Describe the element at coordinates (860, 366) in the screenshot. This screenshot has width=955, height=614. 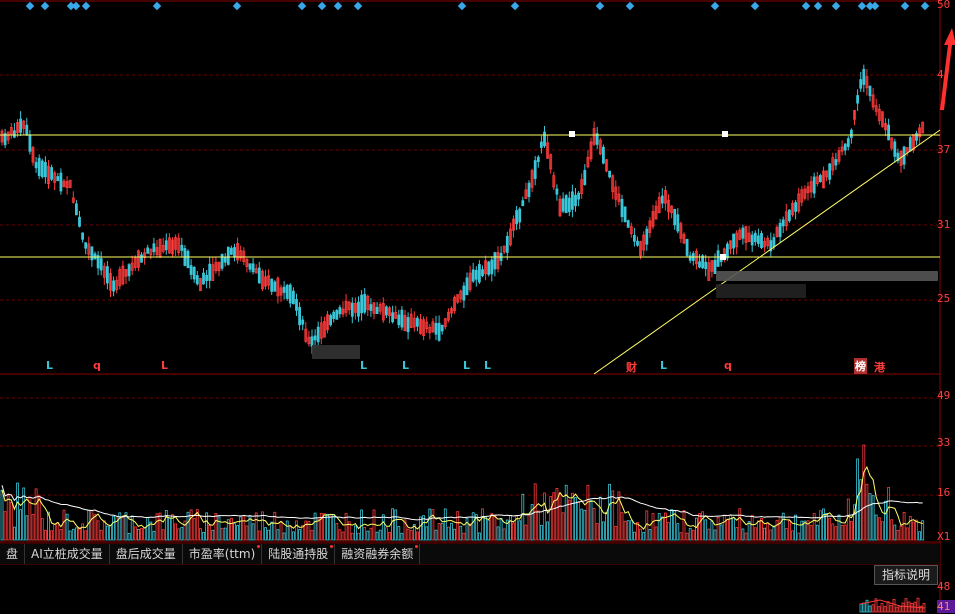
I see `signal-marker: 榜` at that location.